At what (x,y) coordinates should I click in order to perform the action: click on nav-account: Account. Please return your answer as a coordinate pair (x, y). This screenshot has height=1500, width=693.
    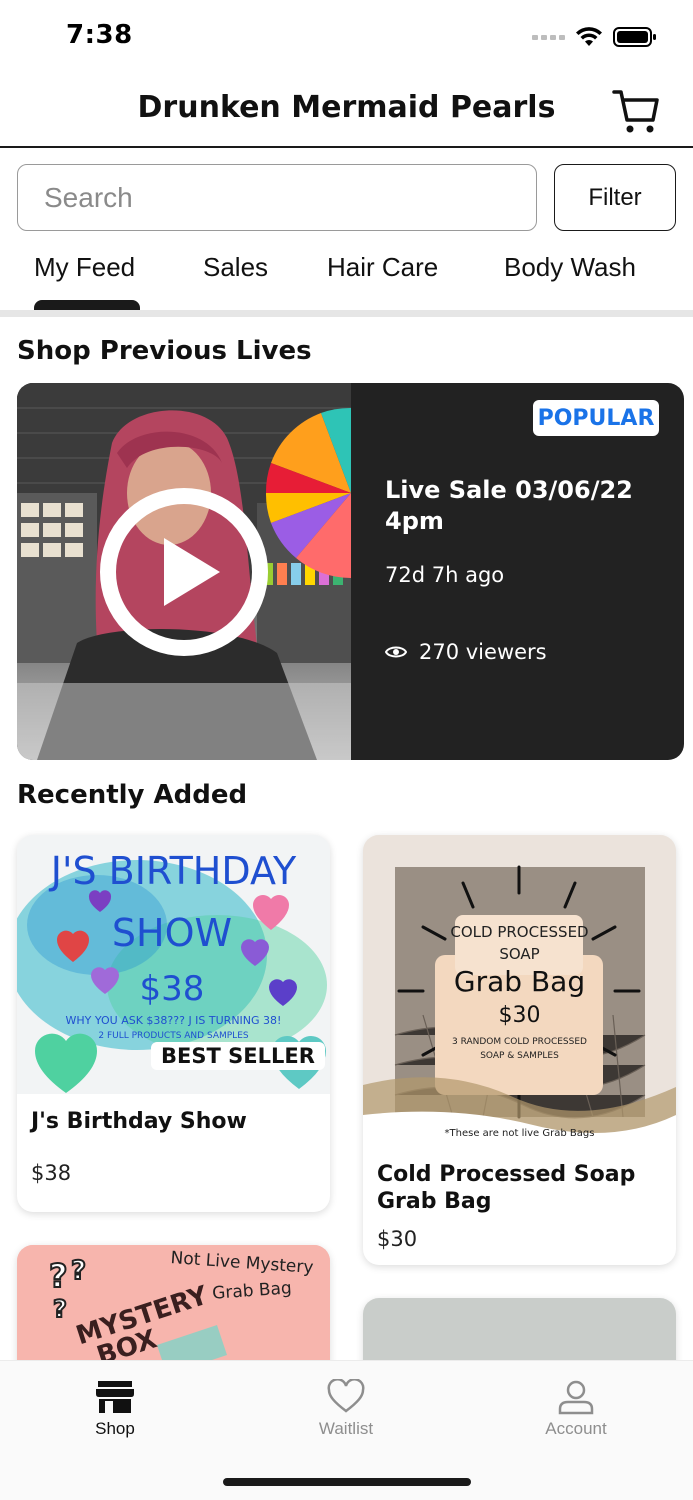
    Looking at the image, I should click on (576, 1409).